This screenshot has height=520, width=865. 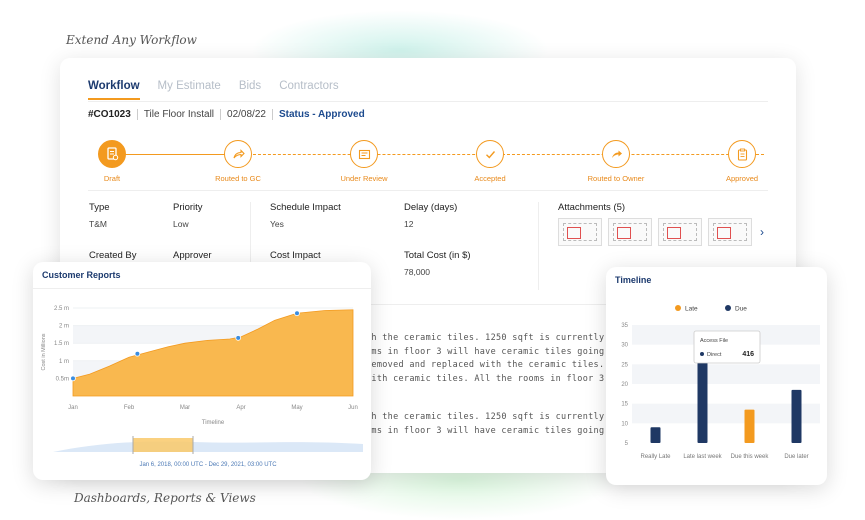 I want to click on field-delay: Delay (days) 12, so click(x=430, y=215).